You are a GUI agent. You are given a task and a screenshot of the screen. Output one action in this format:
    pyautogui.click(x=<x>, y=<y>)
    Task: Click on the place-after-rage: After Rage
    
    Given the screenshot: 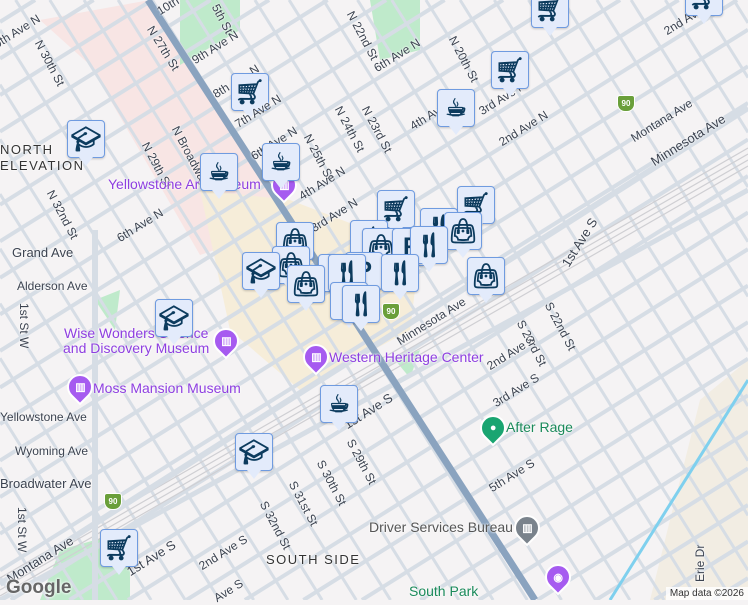 What is the action you would take?
    pyautogui.click(x=539, y=427)
    